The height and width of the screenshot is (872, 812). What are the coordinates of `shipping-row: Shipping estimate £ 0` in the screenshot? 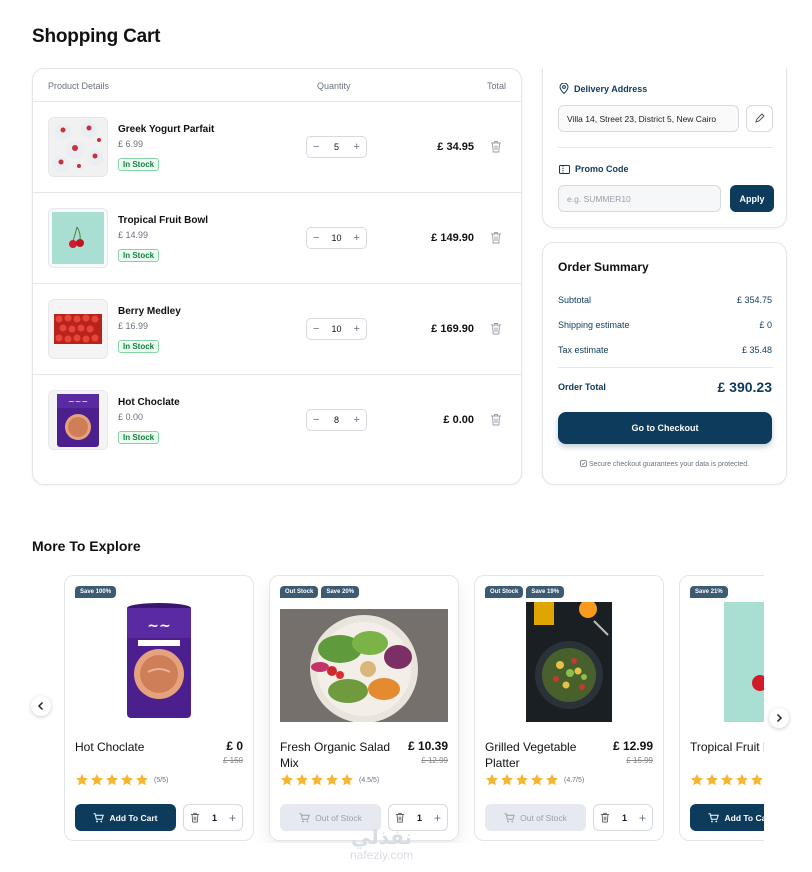 It's located at (665, 325).